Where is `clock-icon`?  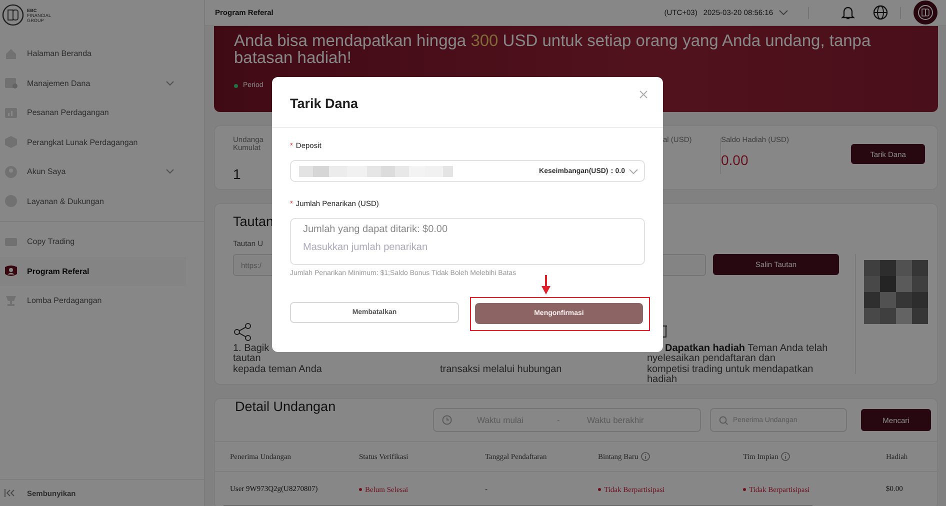 clock-icon is located at coordinates (447, 420).